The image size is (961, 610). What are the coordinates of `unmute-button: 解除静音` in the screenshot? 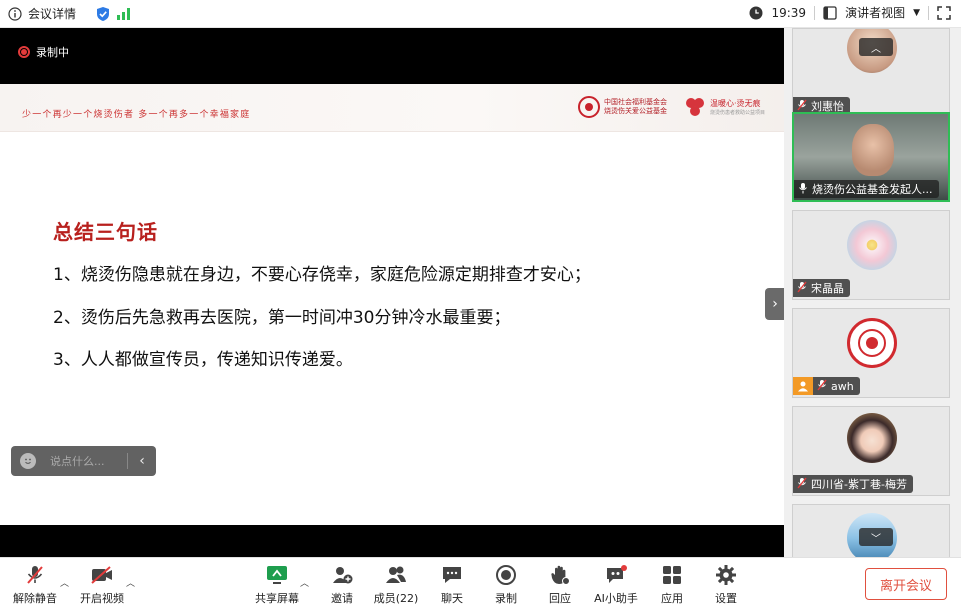 It's located at (35, 584).